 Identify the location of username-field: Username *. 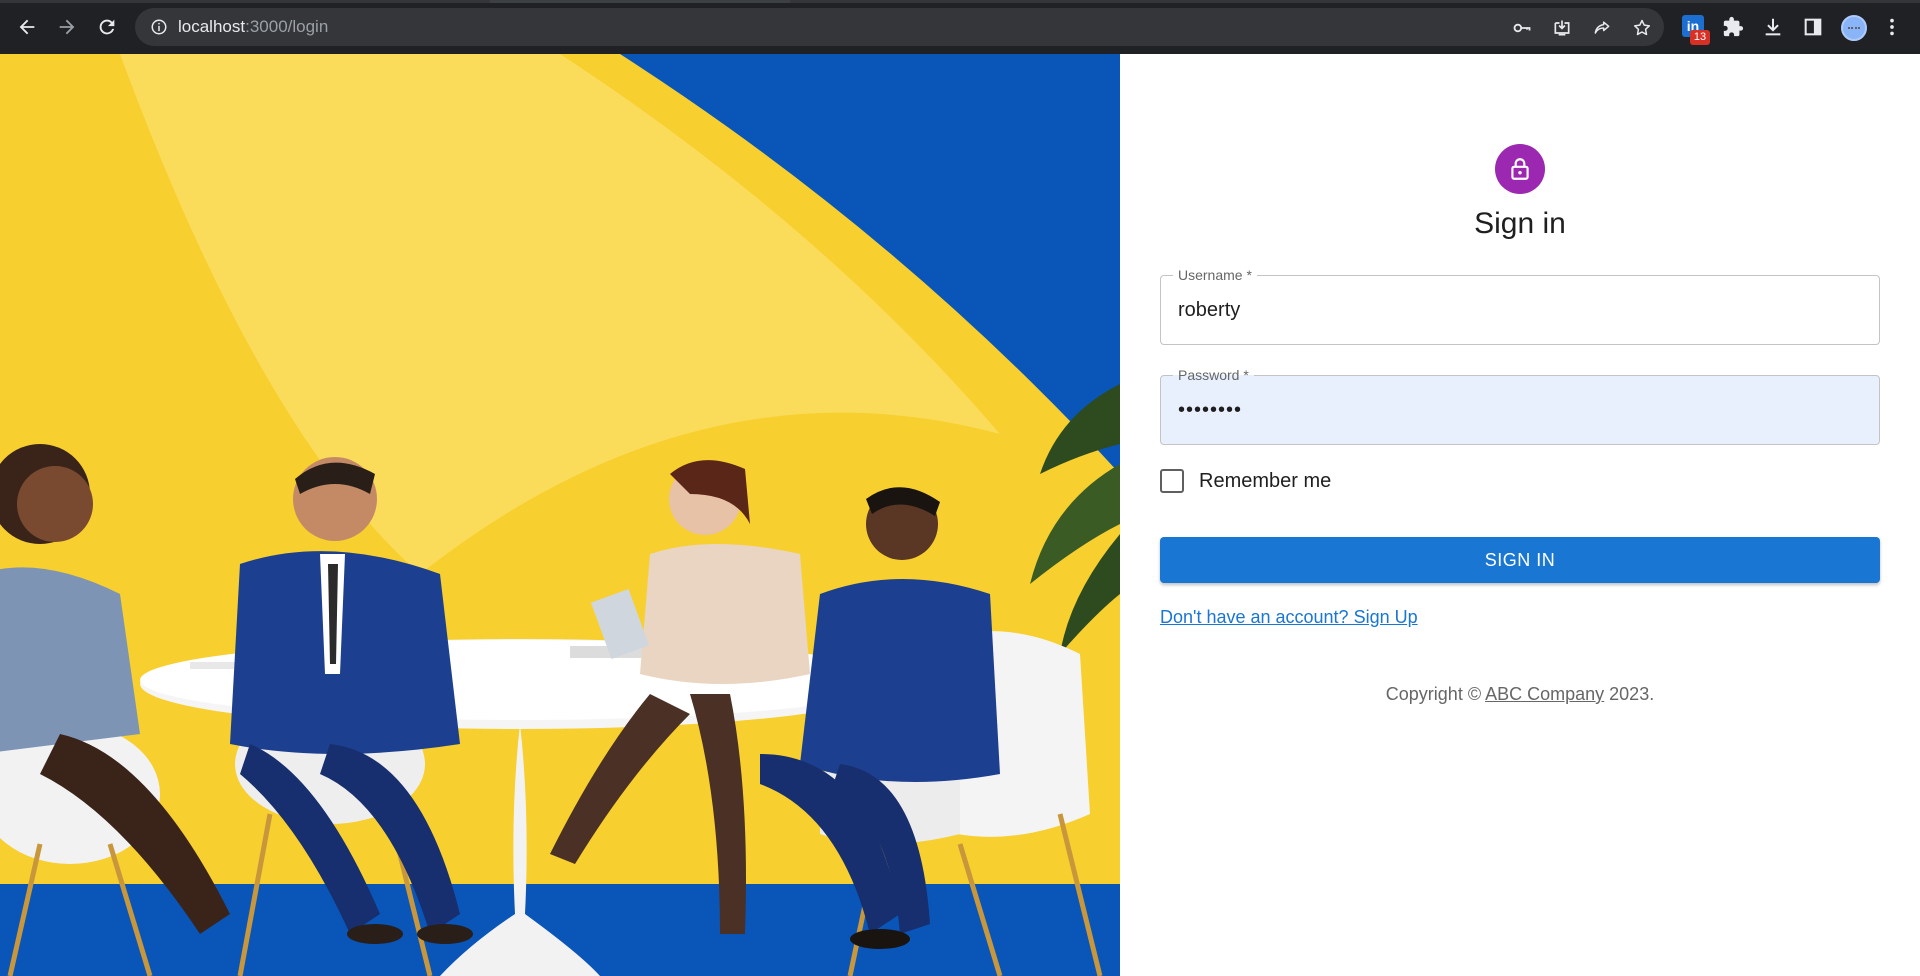
(1520, 305).